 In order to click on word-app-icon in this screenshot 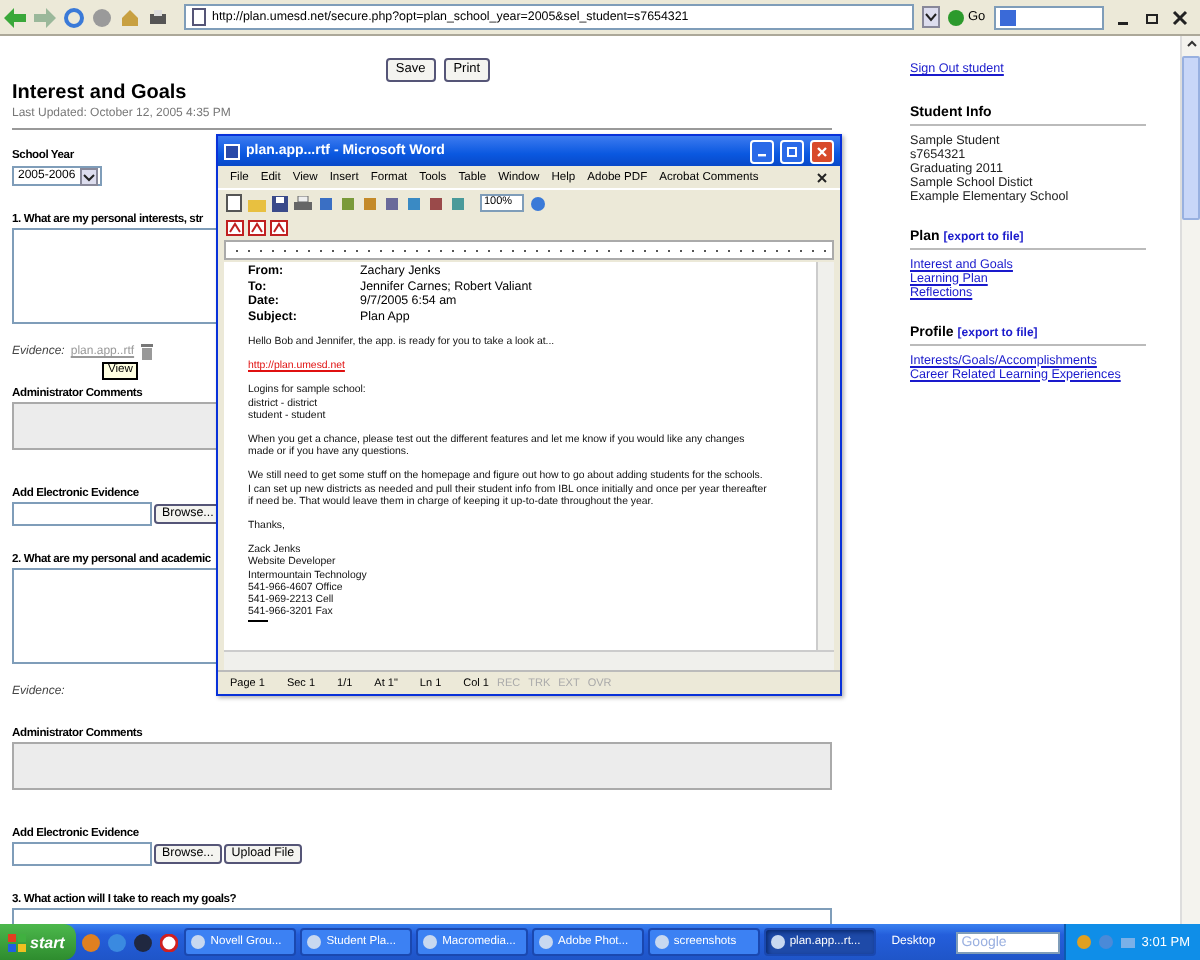, I will do `click(232, 151)`.